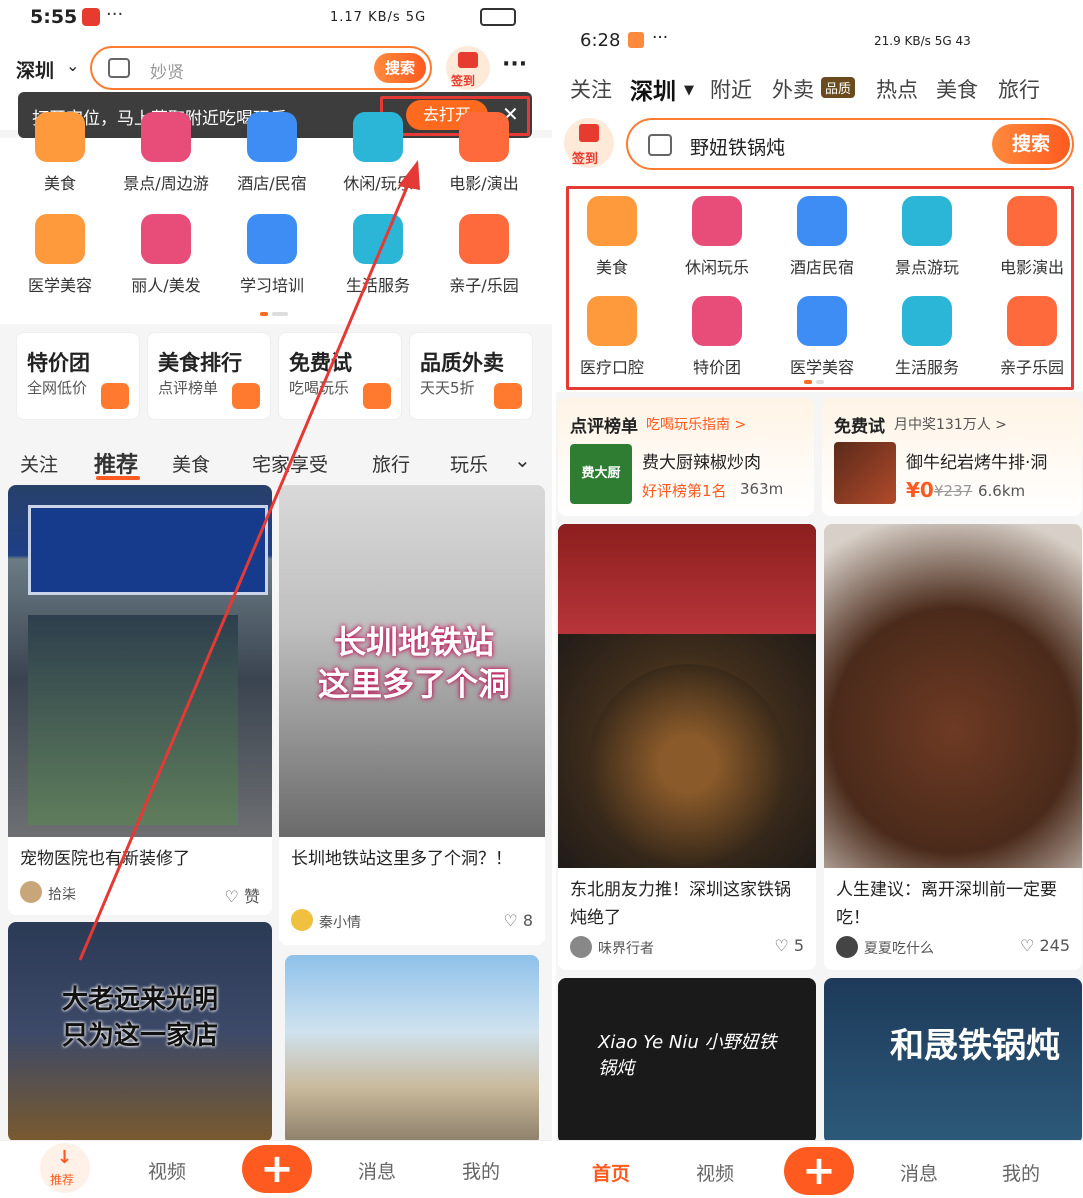 The image size is (1083, 1198). Describe the element at coordinates (838, 87) in the screenshot. I see `waimai-badge: 品质` at that location.